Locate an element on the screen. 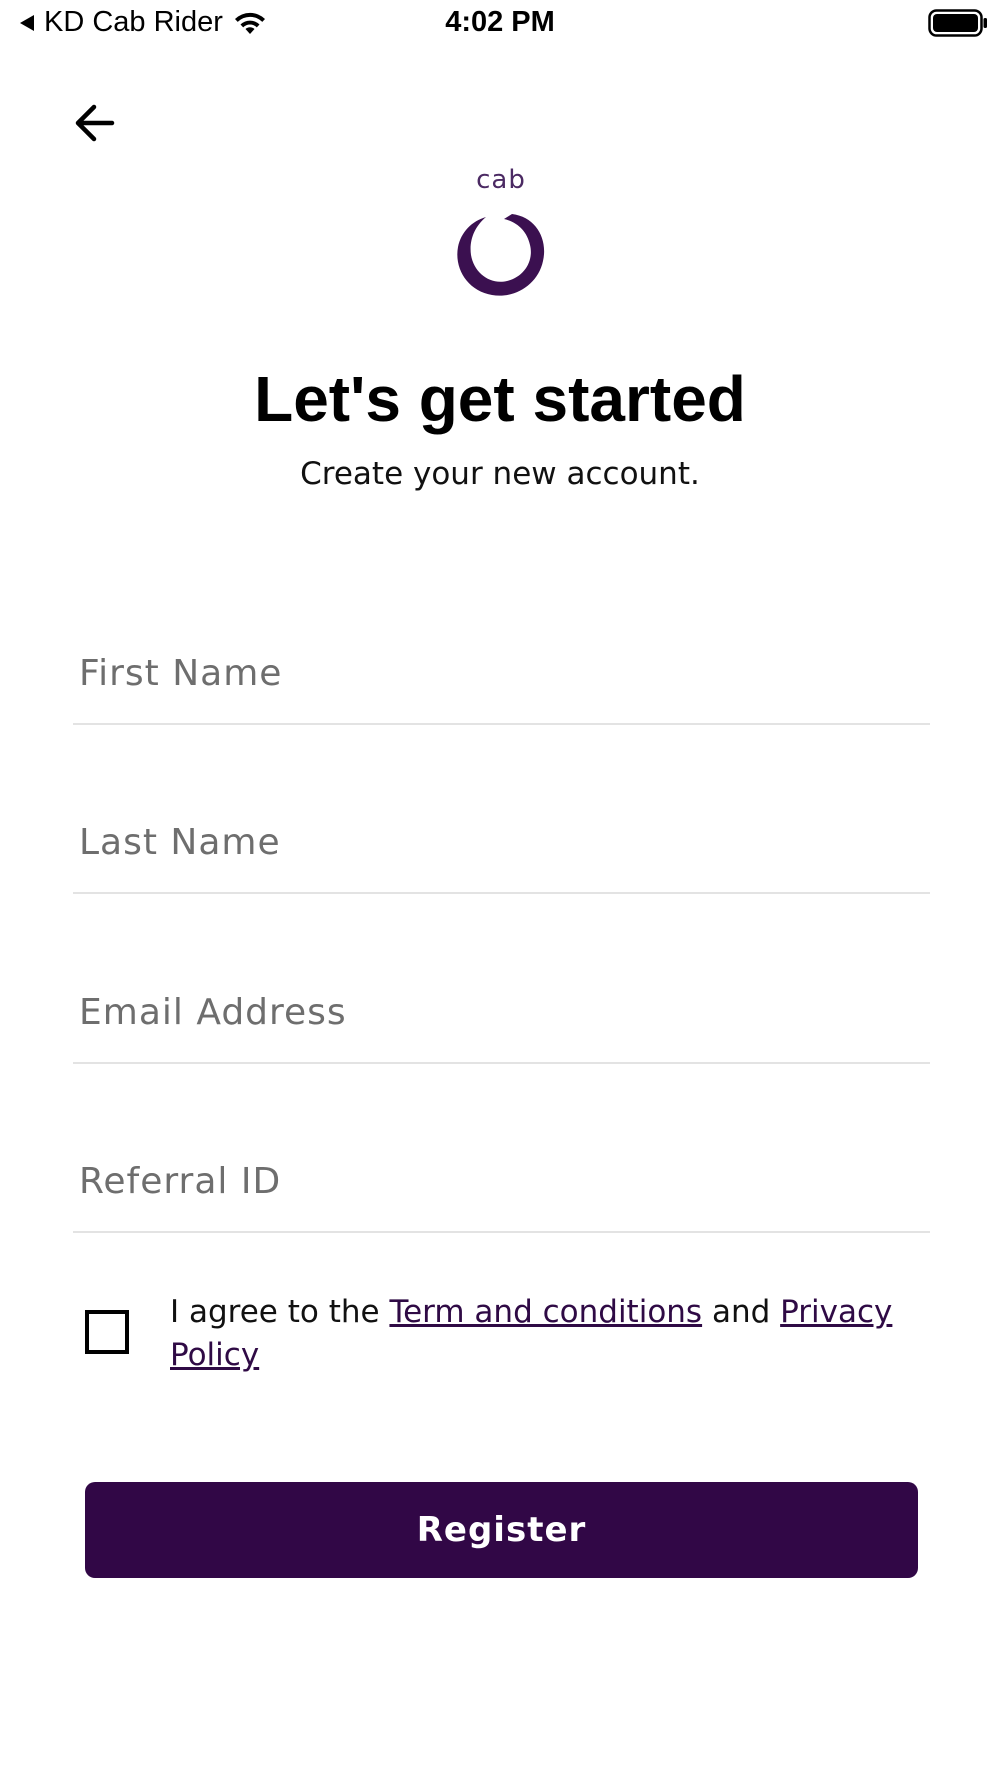 This screenshot has height=1778, width=1000. referral-id-input is located at coordinates (499, 1181).